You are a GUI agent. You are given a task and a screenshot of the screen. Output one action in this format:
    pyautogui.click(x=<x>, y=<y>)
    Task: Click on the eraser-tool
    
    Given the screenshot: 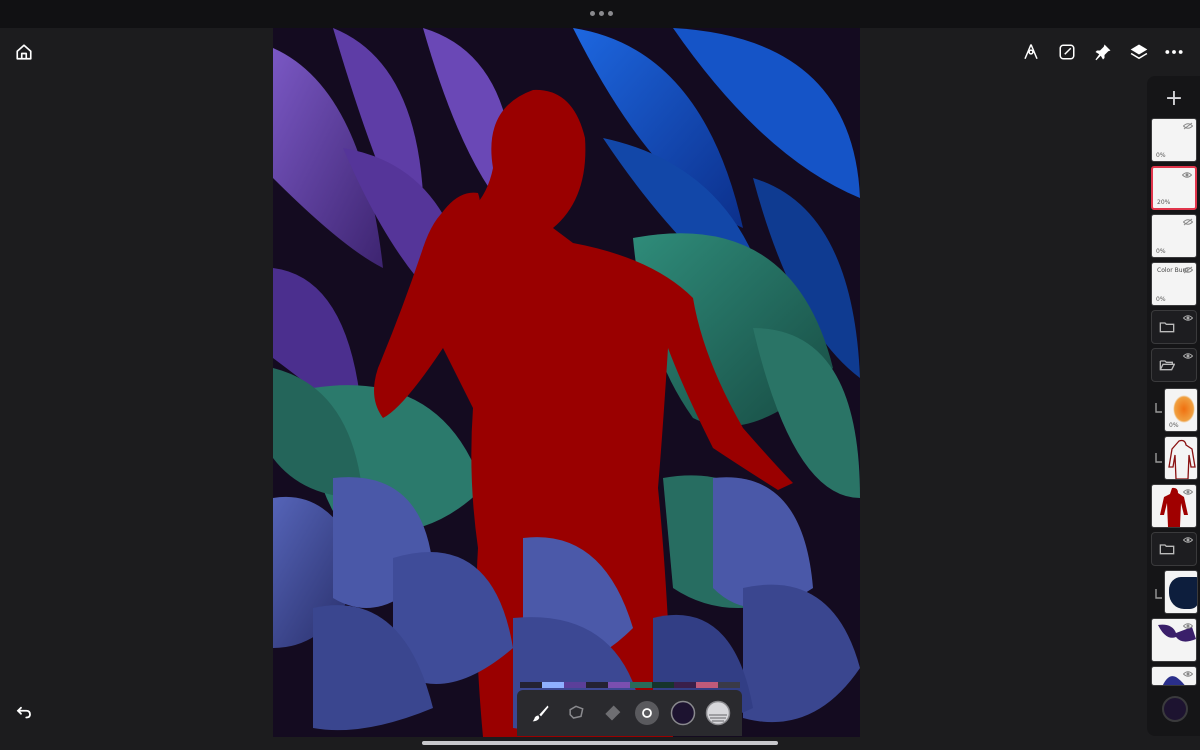 What is the action you would take?
    pyautogui.click(x=612, y=713)
    